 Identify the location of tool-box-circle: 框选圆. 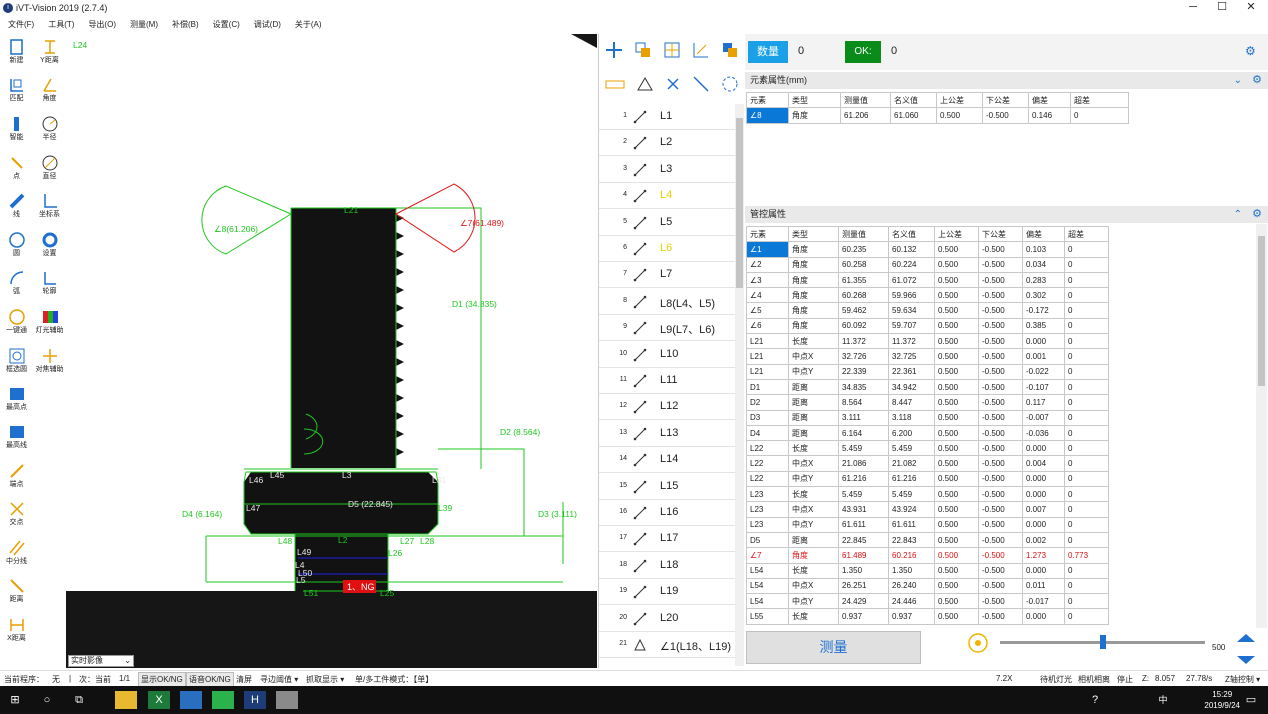
(16, 364).